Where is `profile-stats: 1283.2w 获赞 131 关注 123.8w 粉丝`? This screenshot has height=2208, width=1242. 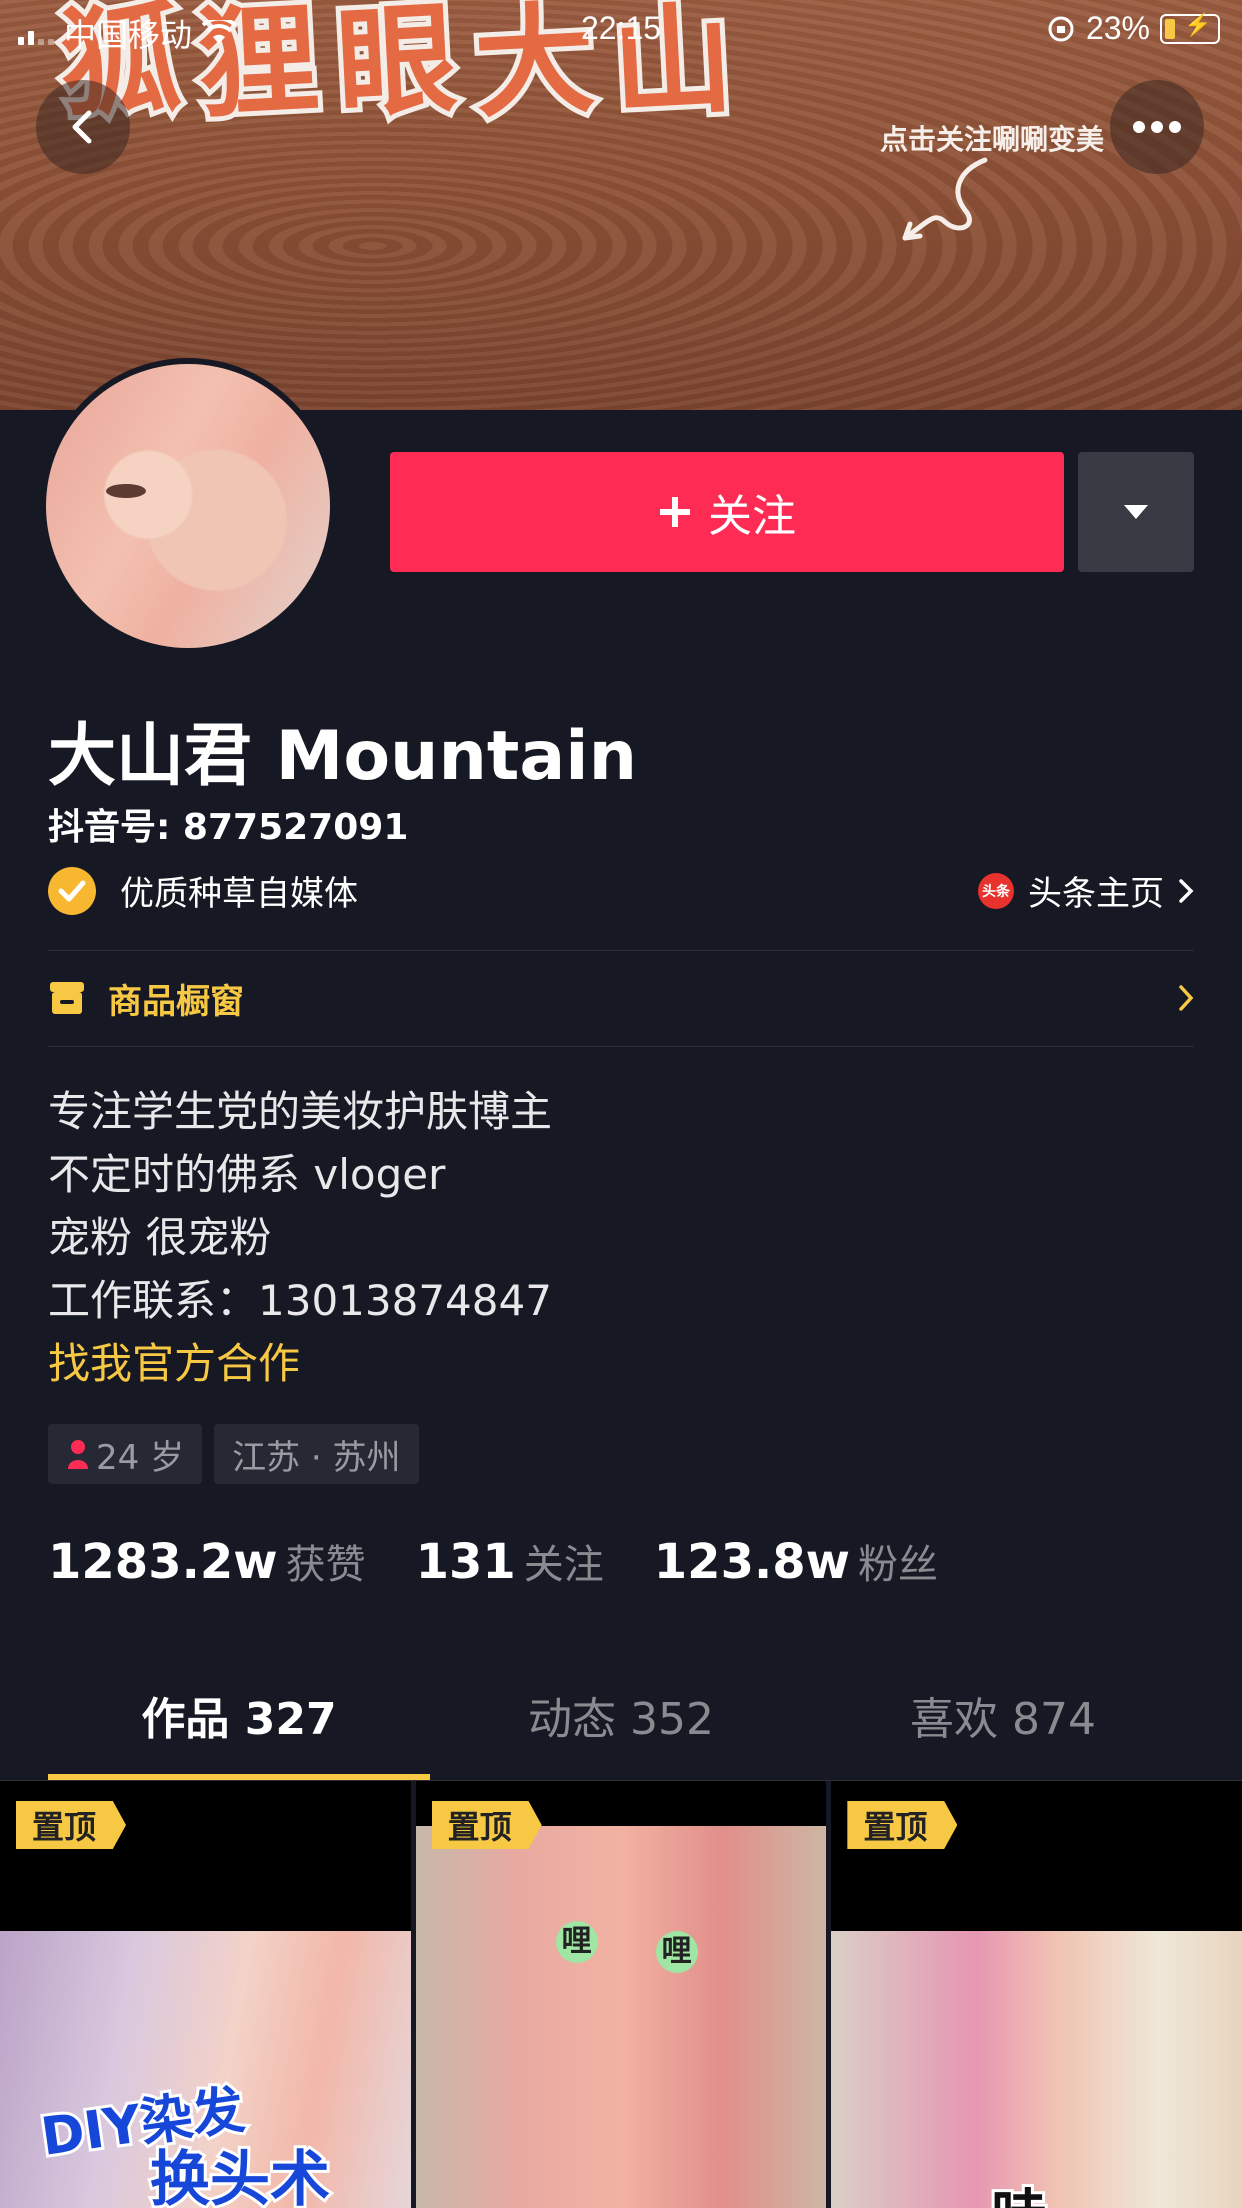
profile-stats: 1283.2w 获赞 131 关注 123.8w 粉丝 is located at coordinates (493, 1561).